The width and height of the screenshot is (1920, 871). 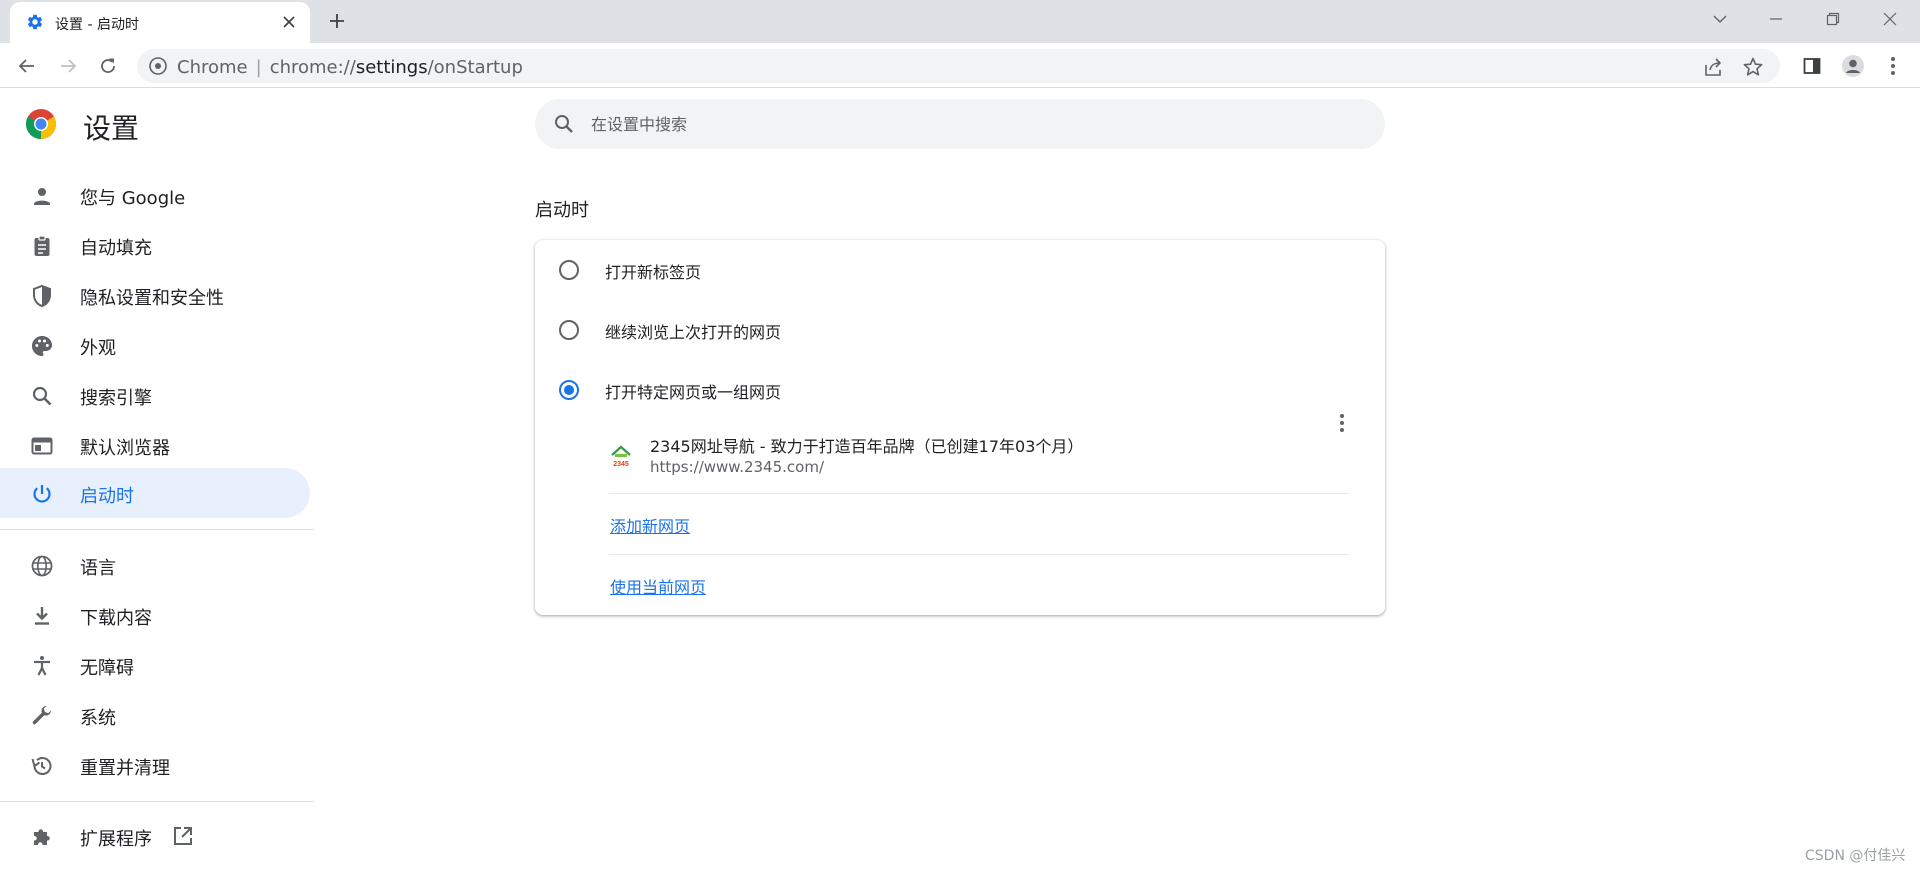 I want to click on puzzle-icon, so click(x=42, y=837).